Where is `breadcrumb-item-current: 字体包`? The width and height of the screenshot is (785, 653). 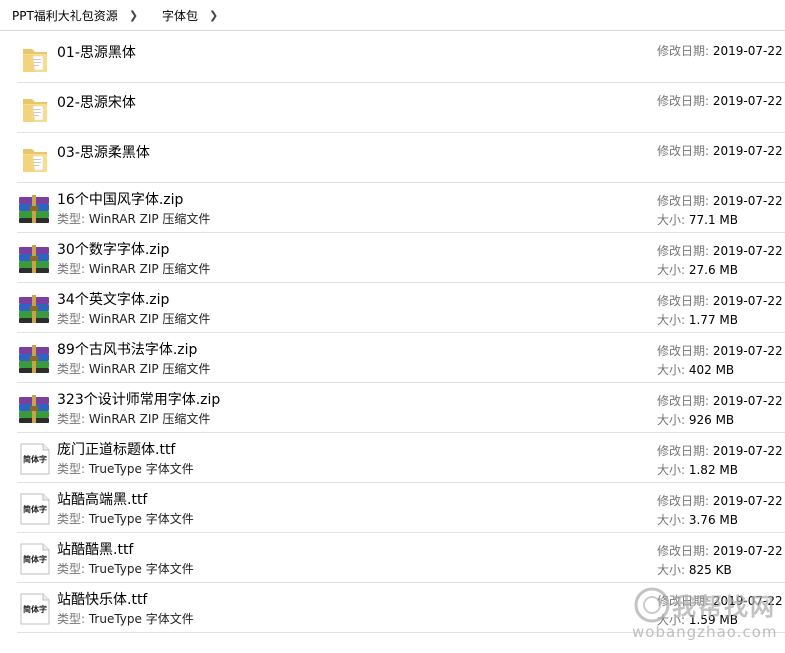
breadcrumb-item-current: 字体包 is located at coordinates (180, 15).